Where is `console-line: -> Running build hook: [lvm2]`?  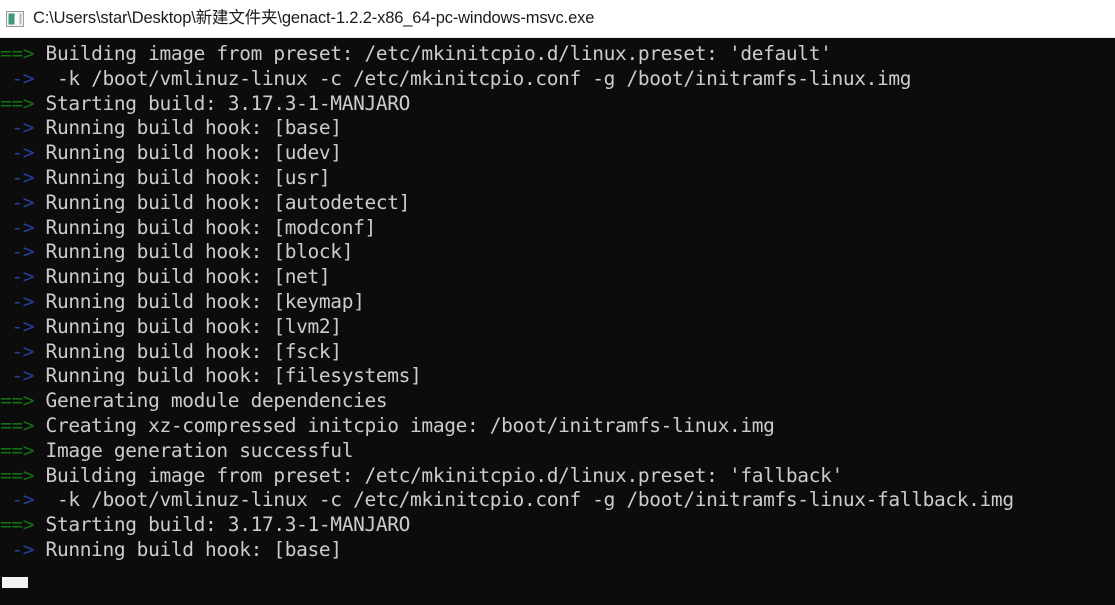
console-line: -> Running build hook: [lvm2] is located at coordinates (557, 327).